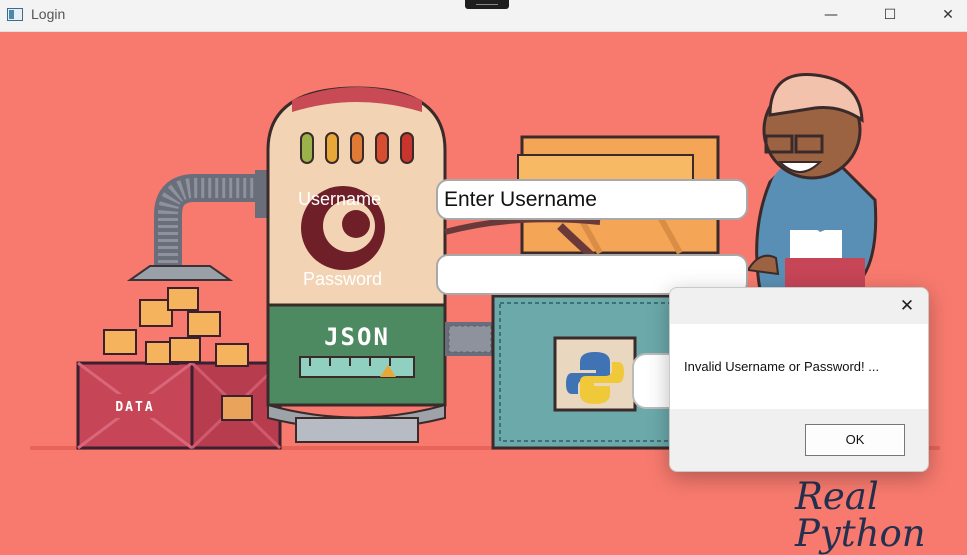 The height and width of the screenshot is (555, 967). What do you see at coordinates (470, 339) in the screenshot?
I see `right-pipe` at bounding box center [470, 339].